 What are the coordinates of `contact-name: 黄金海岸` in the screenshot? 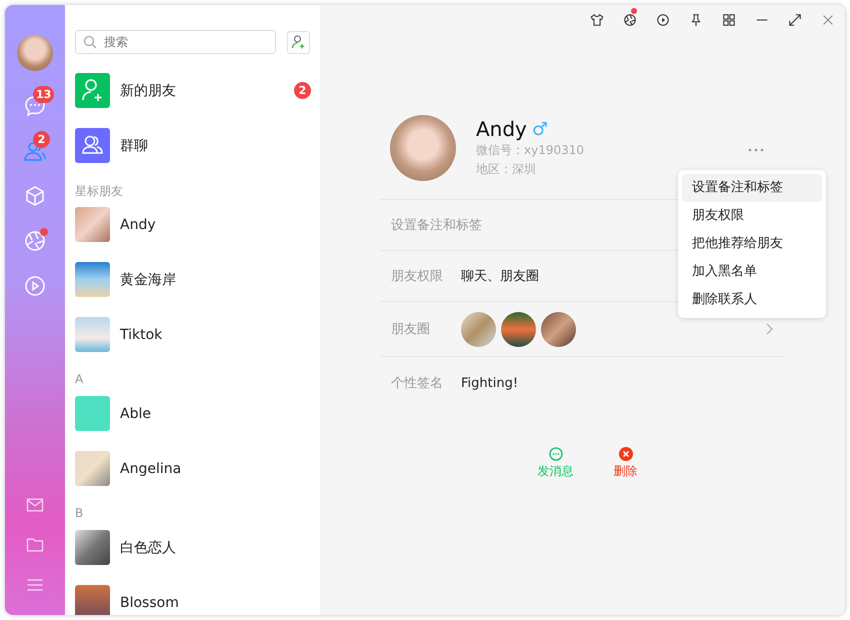 It's located at (148, 279).